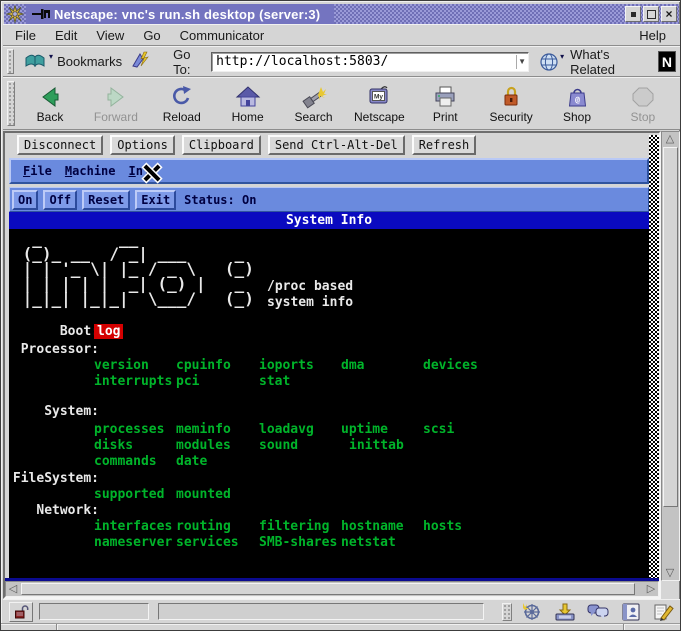  What do you see at coordinates (106, 199) in the screenshot?
I see `reset-button: Reset` at bounding box center [106, 199].